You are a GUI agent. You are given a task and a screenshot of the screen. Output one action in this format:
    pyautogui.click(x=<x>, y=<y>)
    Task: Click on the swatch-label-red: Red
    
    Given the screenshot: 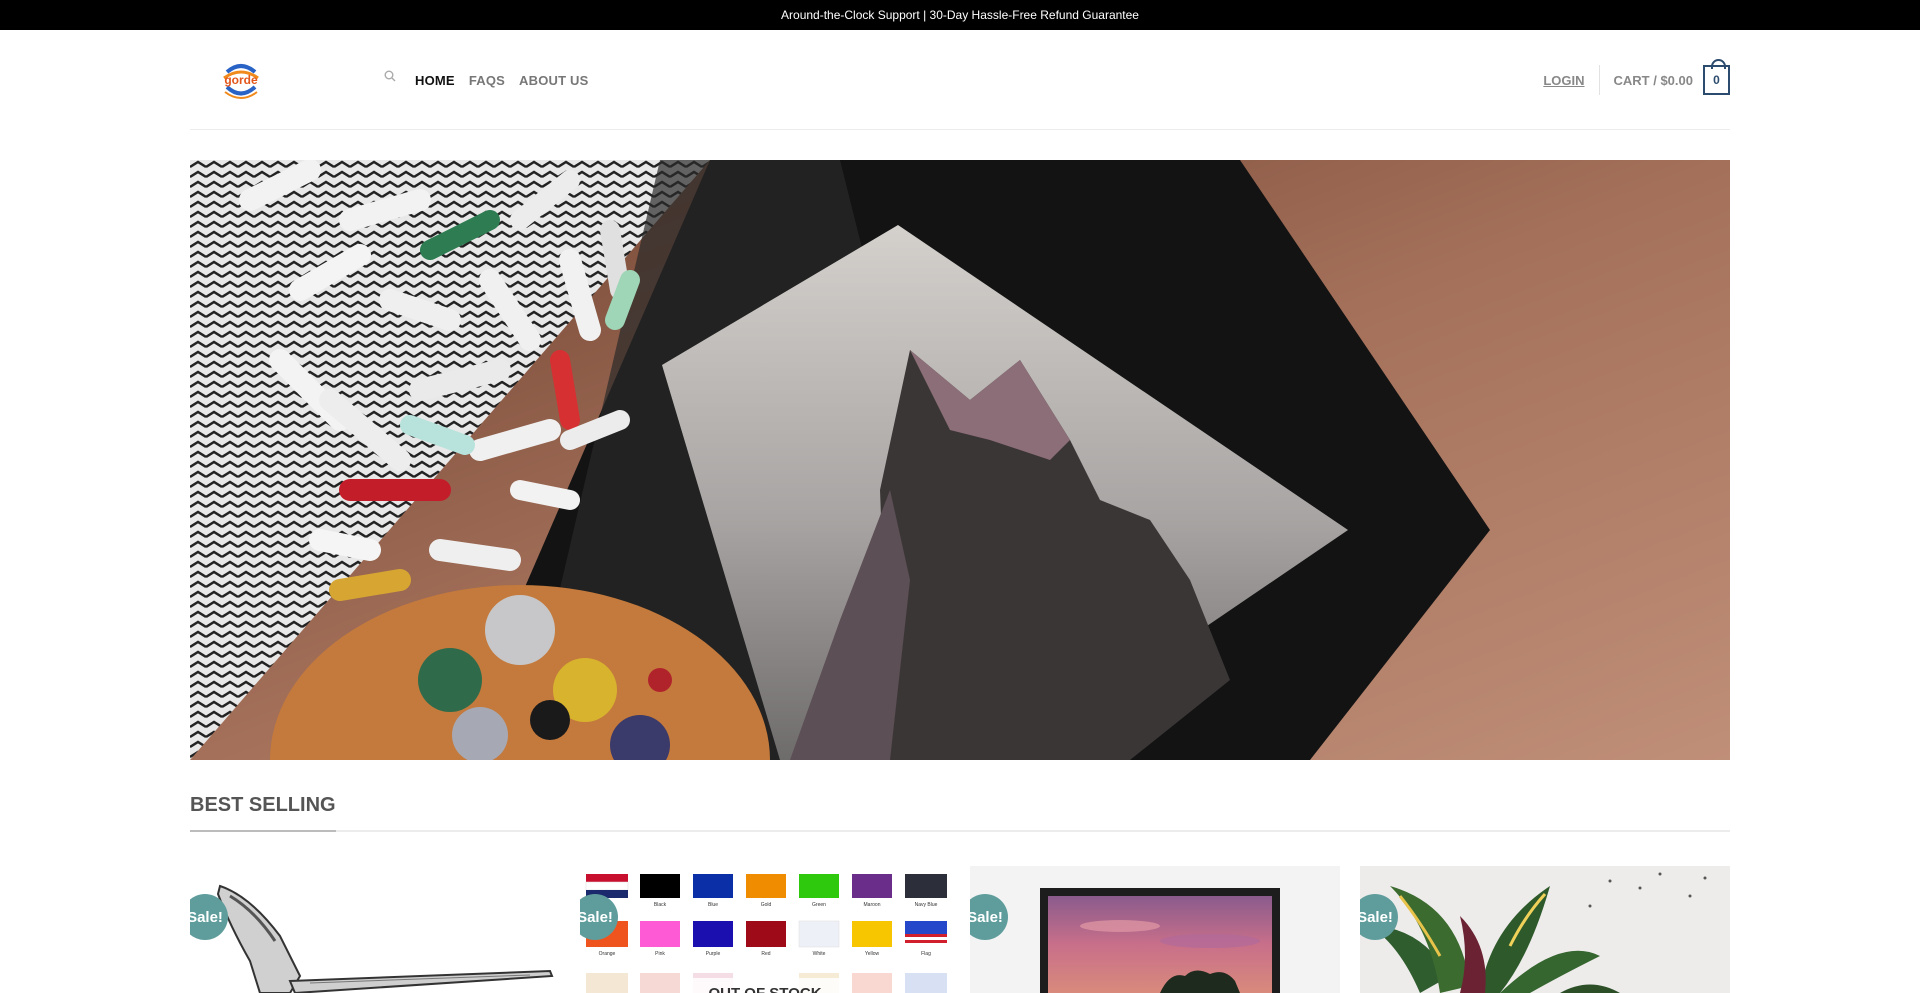 What is the action you would take?
    pyautogui.click(x=765, y=954)
    